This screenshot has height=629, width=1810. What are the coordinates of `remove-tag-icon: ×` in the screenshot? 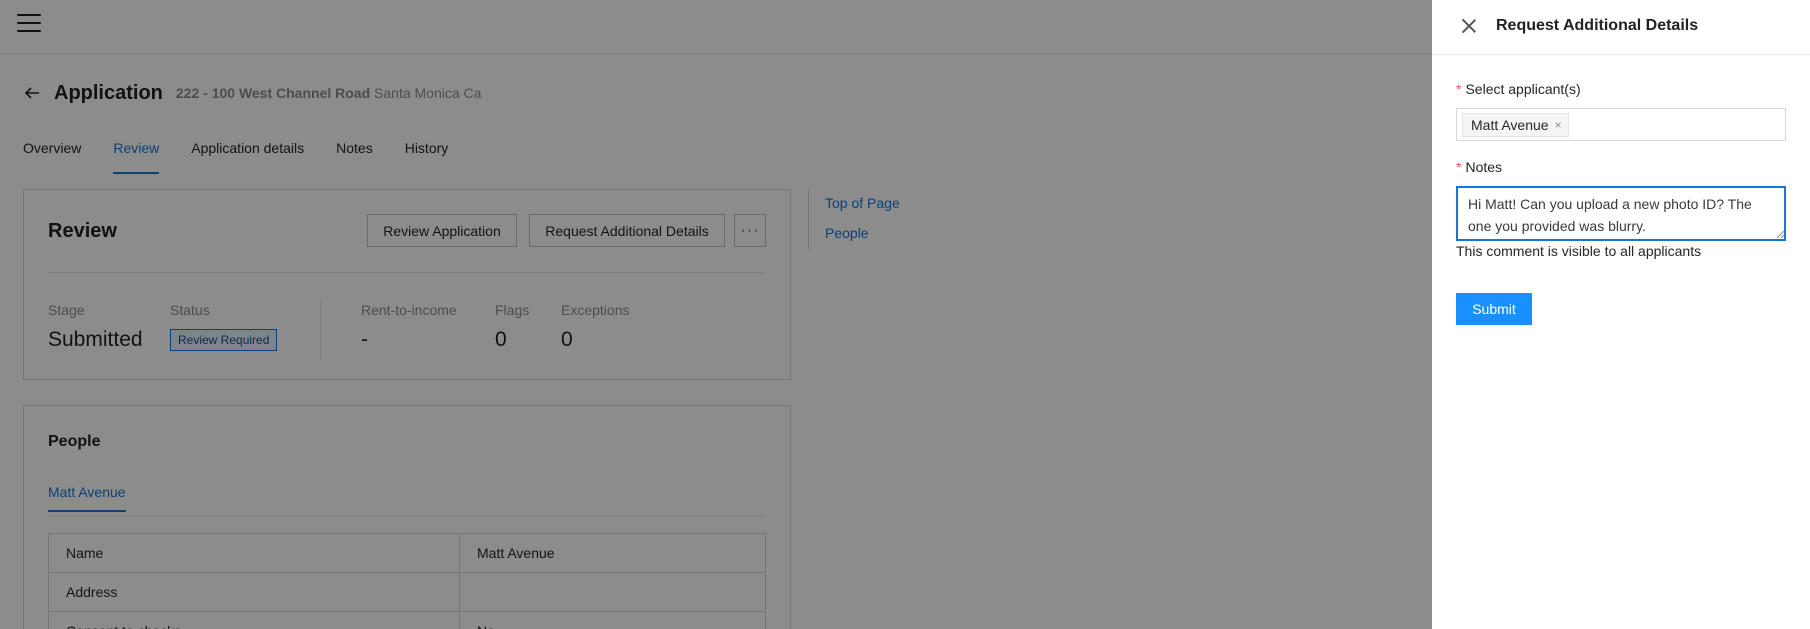 It's located at (1558, 125).